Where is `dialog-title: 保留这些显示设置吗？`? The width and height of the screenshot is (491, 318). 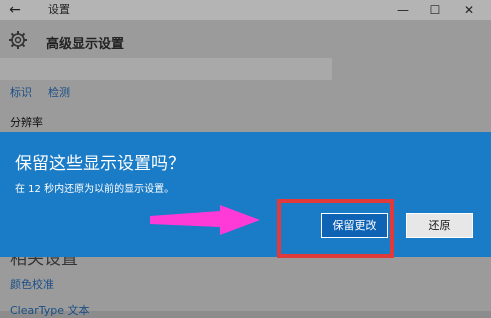
dialog-title: 保留这些显示设置吗？ is located at coordinates (100, 164).